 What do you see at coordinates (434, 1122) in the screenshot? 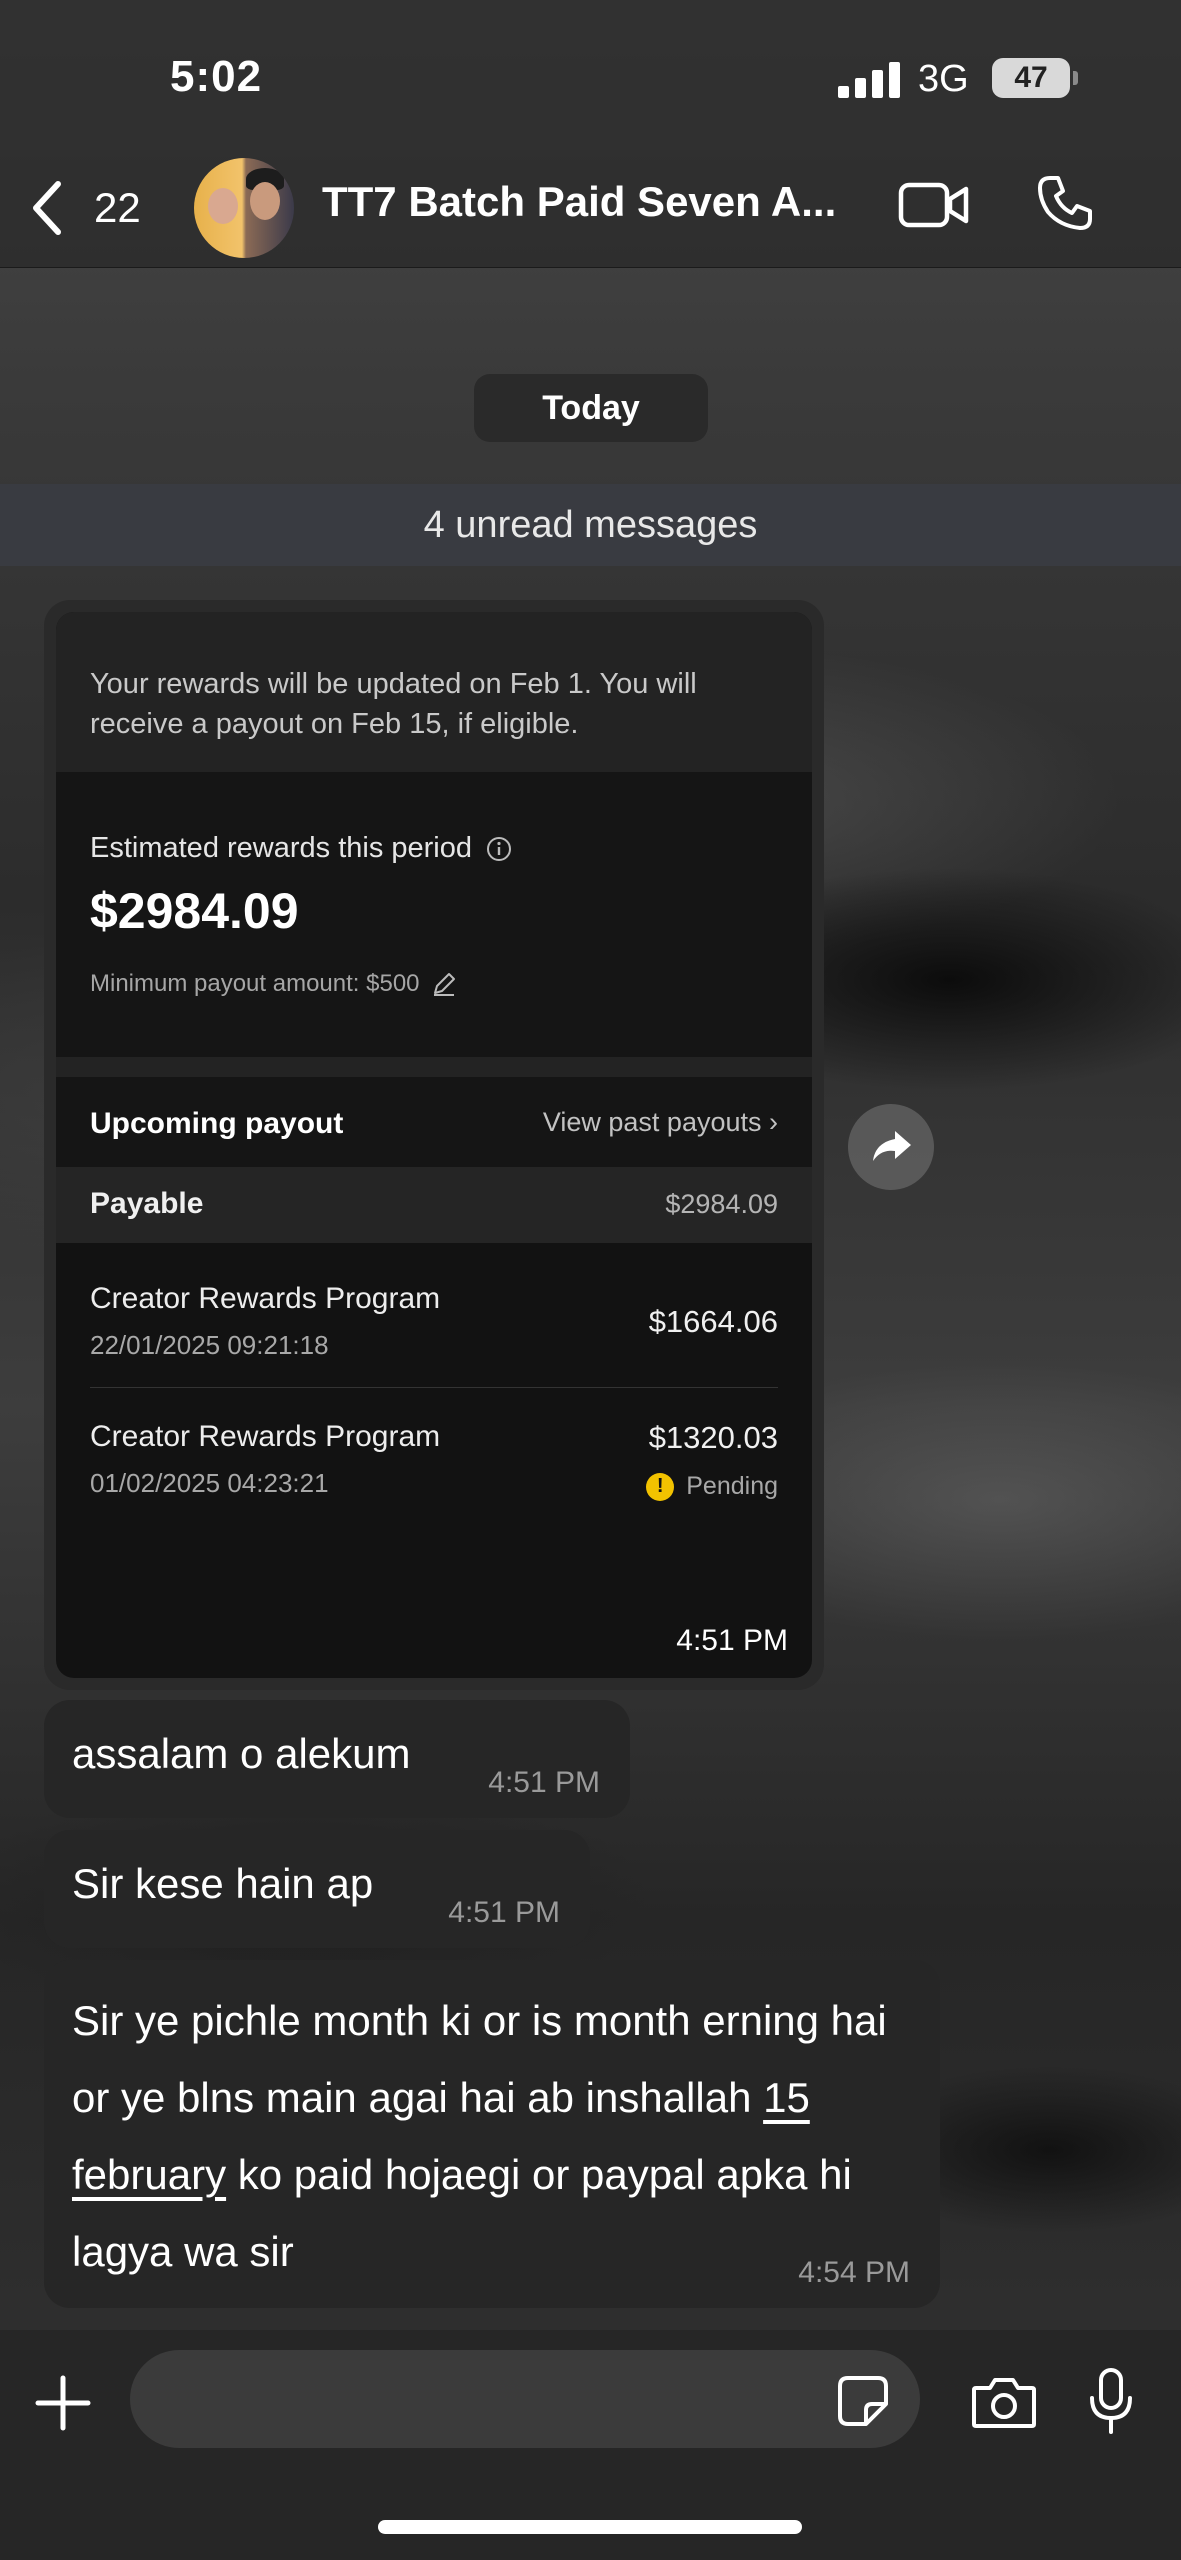
I see `upcoming-payout-header: Upcoming payout View past payouts ›` at bounding box center [434, 1122].